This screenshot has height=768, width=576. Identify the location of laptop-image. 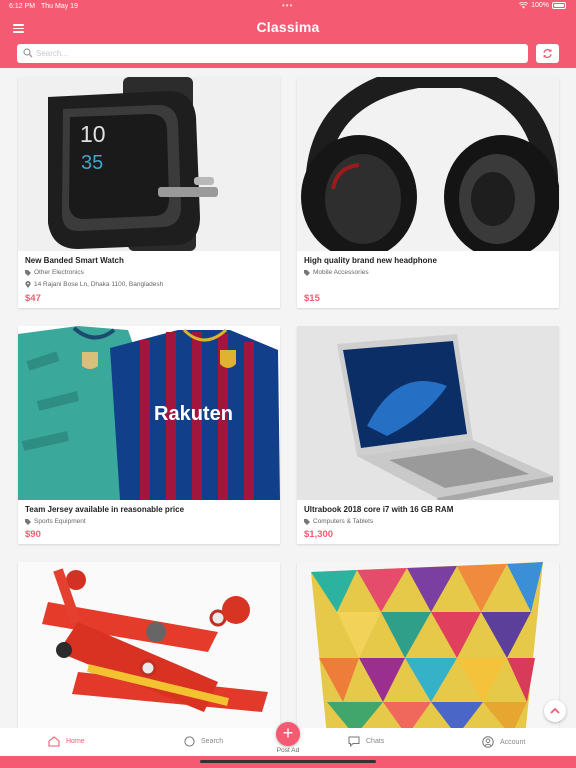
(428, 413).